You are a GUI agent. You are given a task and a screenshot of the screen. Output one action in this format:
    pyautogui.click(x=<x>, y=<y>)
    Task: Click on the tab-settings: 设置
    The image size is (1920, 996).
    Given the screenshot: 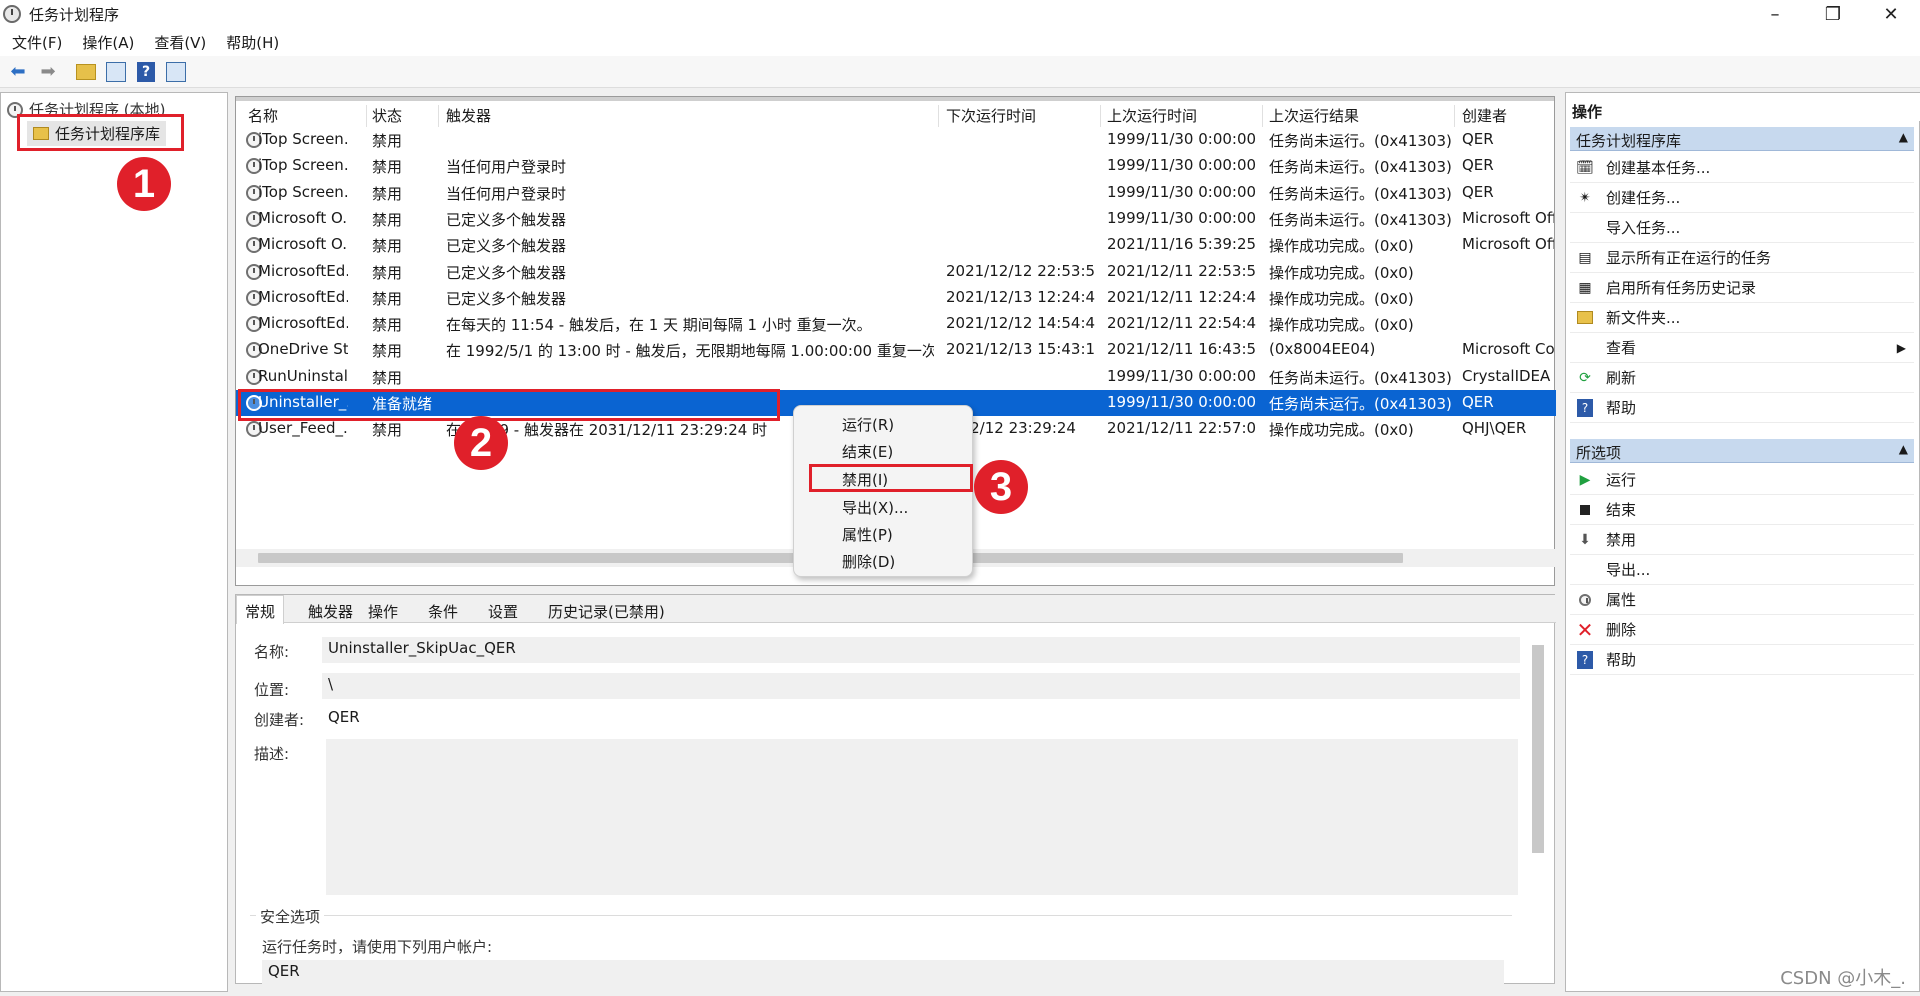 What is the action you would take?
    pyautogui.click(x=503, y=611)
    